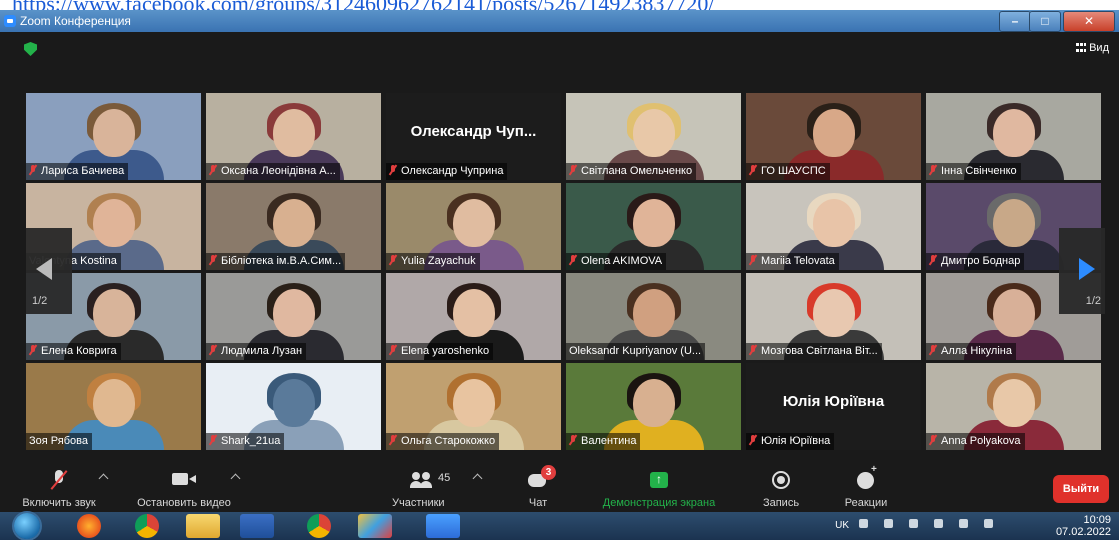  I want to click on participant-name-label: Mariia Telovata, so click(792, 261).